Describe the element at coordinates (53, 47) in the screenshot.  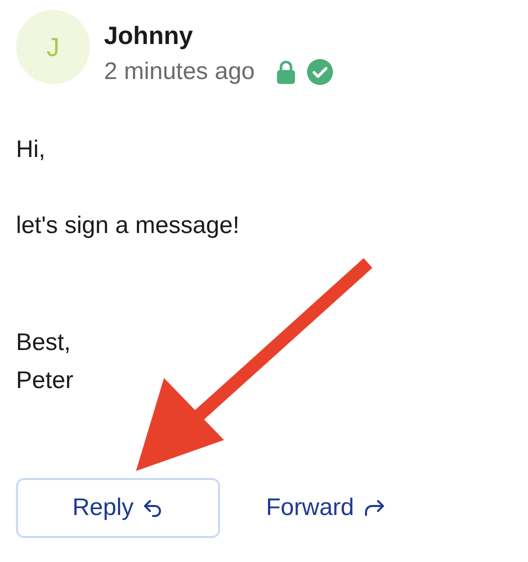
I see `avatar: J` at that location.